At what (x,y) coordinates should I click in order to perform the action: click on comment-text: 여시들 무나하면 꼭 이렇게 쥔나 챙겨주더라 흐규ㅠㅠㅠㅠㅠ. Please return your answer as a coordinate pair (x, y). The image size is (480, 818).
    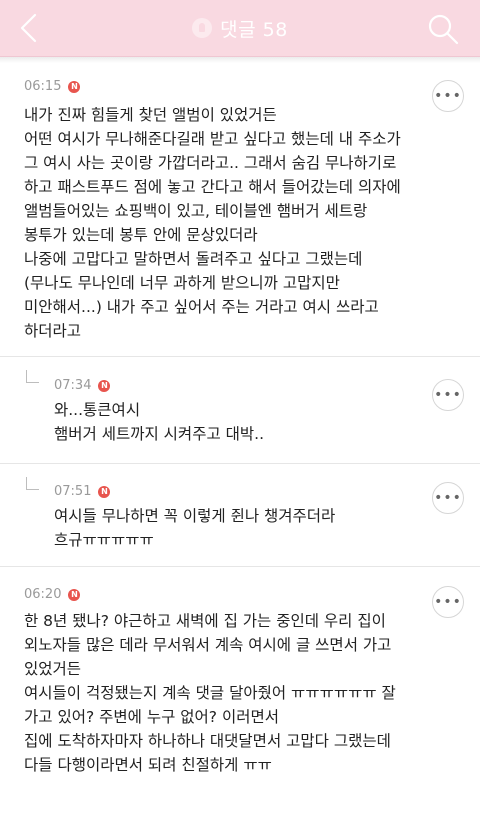
    Looking at the image, I should click on (195, 528).